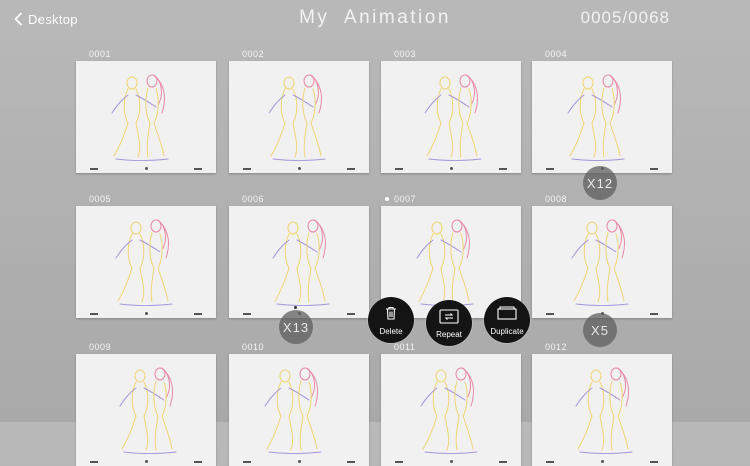  I want to click on repeat-count: X5, so click(600, 330).